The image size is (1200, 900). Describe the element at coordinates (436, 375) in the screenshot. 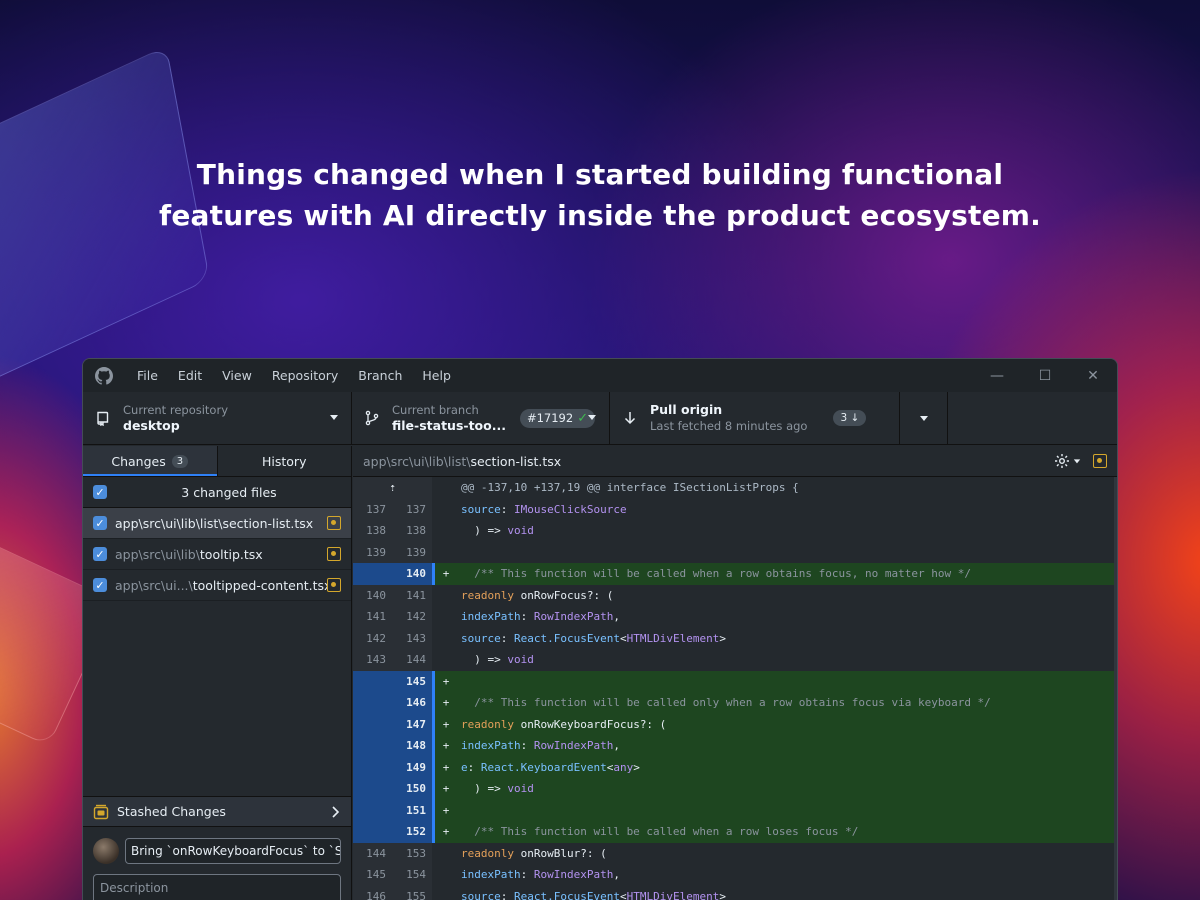

I see `menu-help: Help` at that location.